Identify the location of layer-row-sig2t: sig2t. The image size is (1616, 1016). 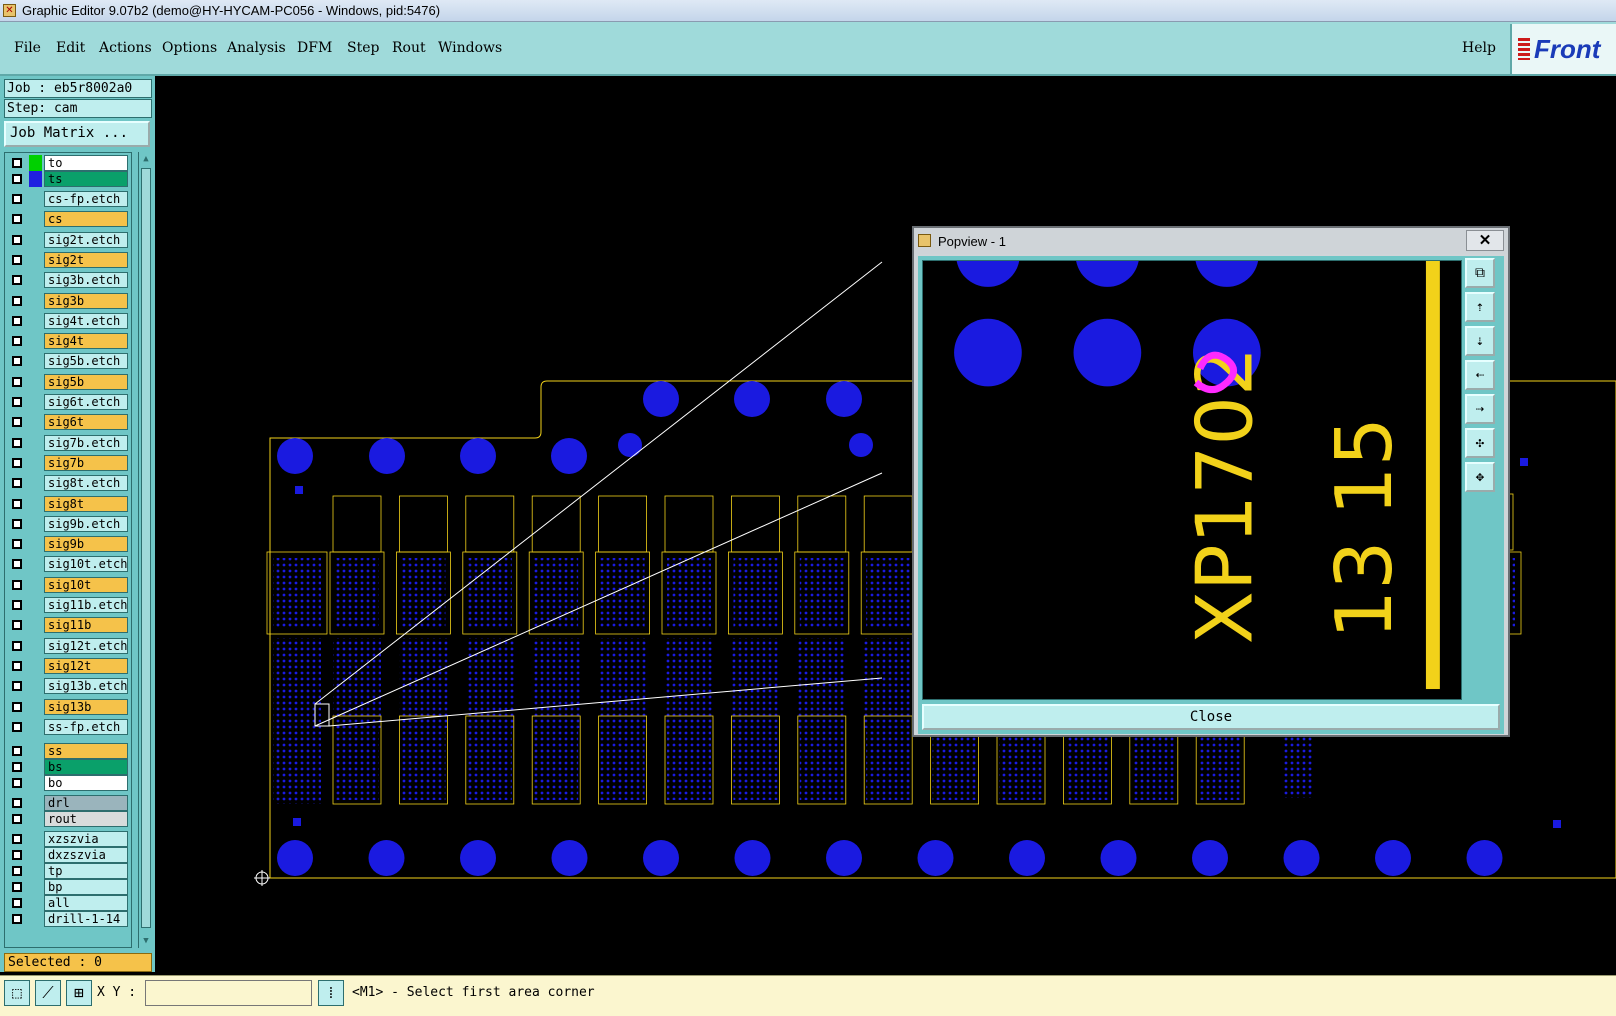
(70, 259).